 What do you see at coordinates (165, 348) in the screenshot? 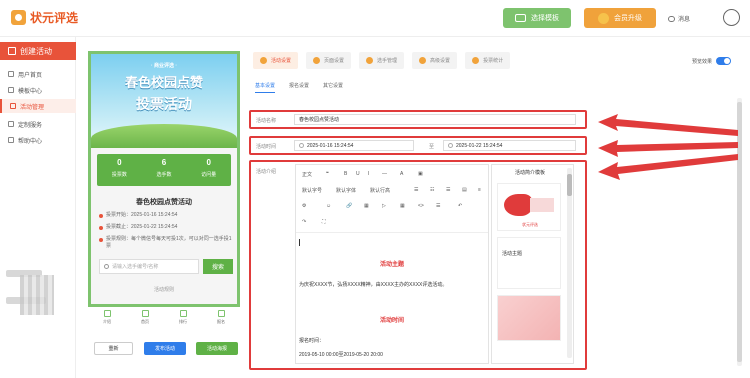
I see `publish-button: 发布活动` at bounding box center [165, 348].